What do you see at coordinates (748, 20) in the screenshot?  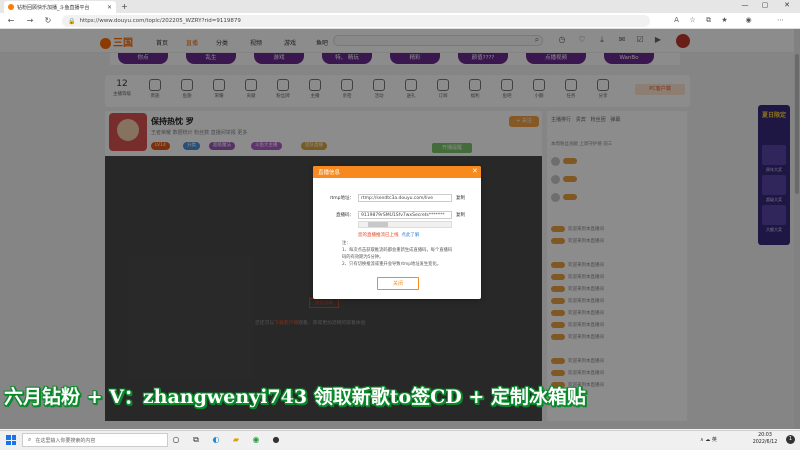 I see `profile-icon: ◉` at bounding box center [748, 20].